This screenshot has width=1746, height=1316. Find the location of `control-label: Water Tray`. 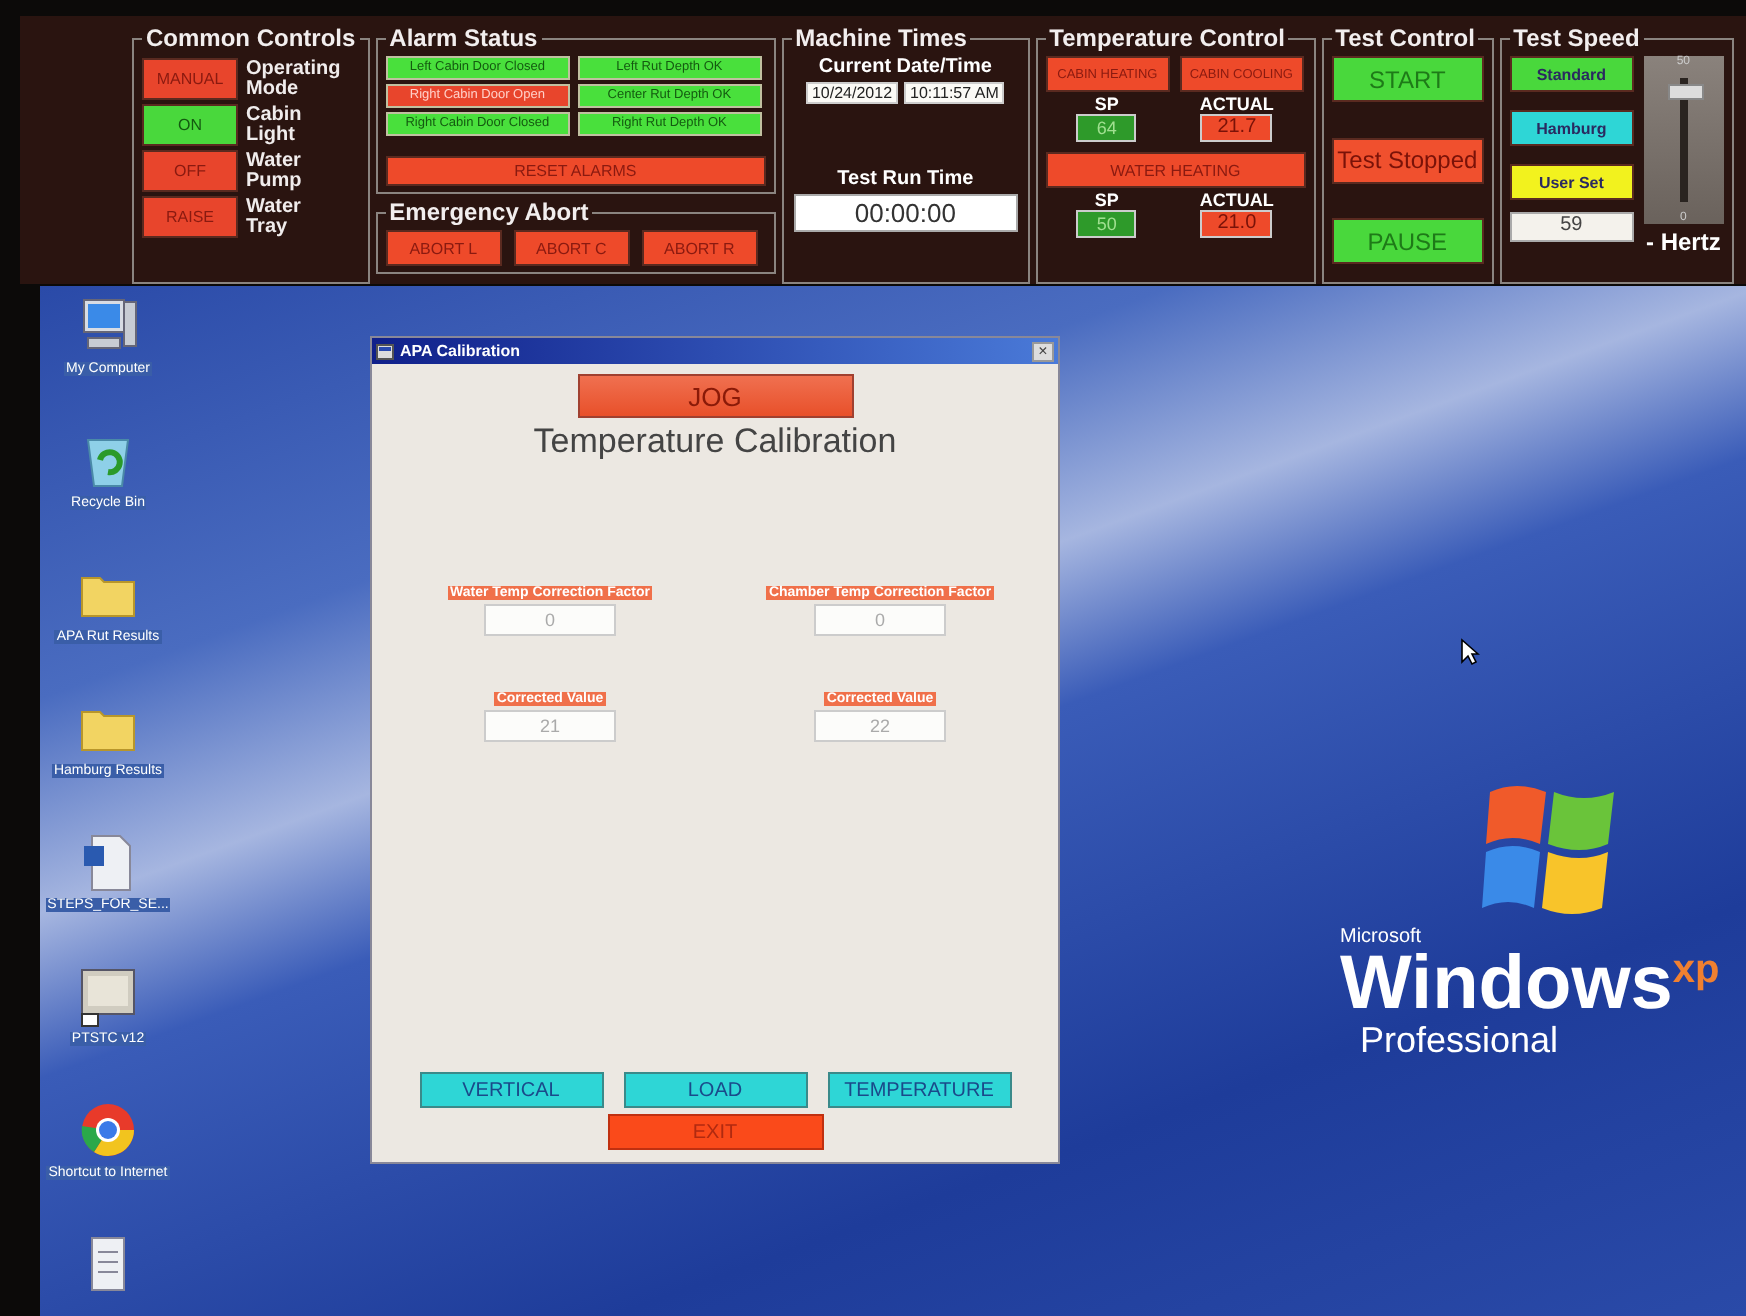

control-label: Water Tray is located at coordinates (274, 217).